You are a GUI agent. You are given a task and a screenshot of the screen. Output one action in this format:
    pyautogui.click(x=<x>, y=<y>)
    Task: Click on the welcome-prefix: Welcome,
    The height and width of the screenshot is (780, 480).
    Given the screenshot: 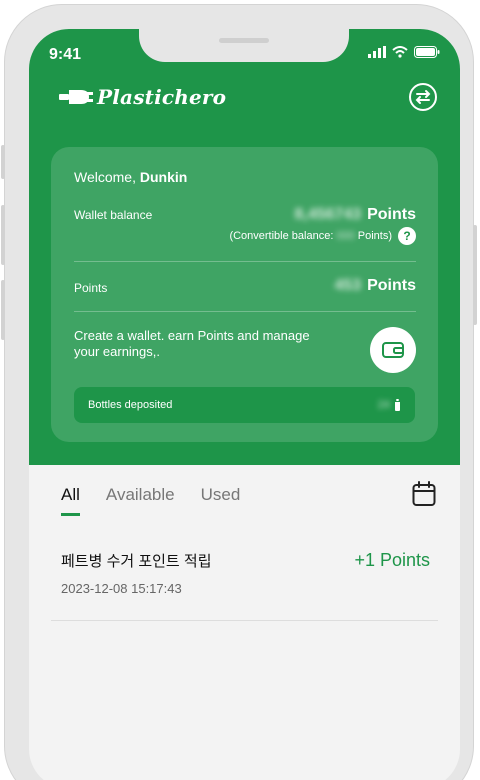 What is the action you would take?
    pyautogui.click(x=105, y=177)
    